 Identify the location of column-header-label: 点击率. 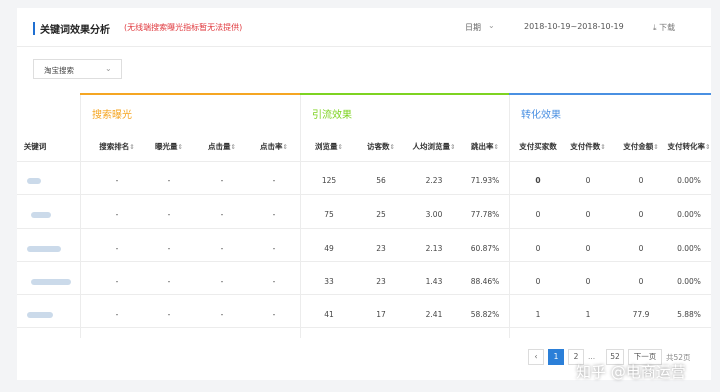
(271, 146).